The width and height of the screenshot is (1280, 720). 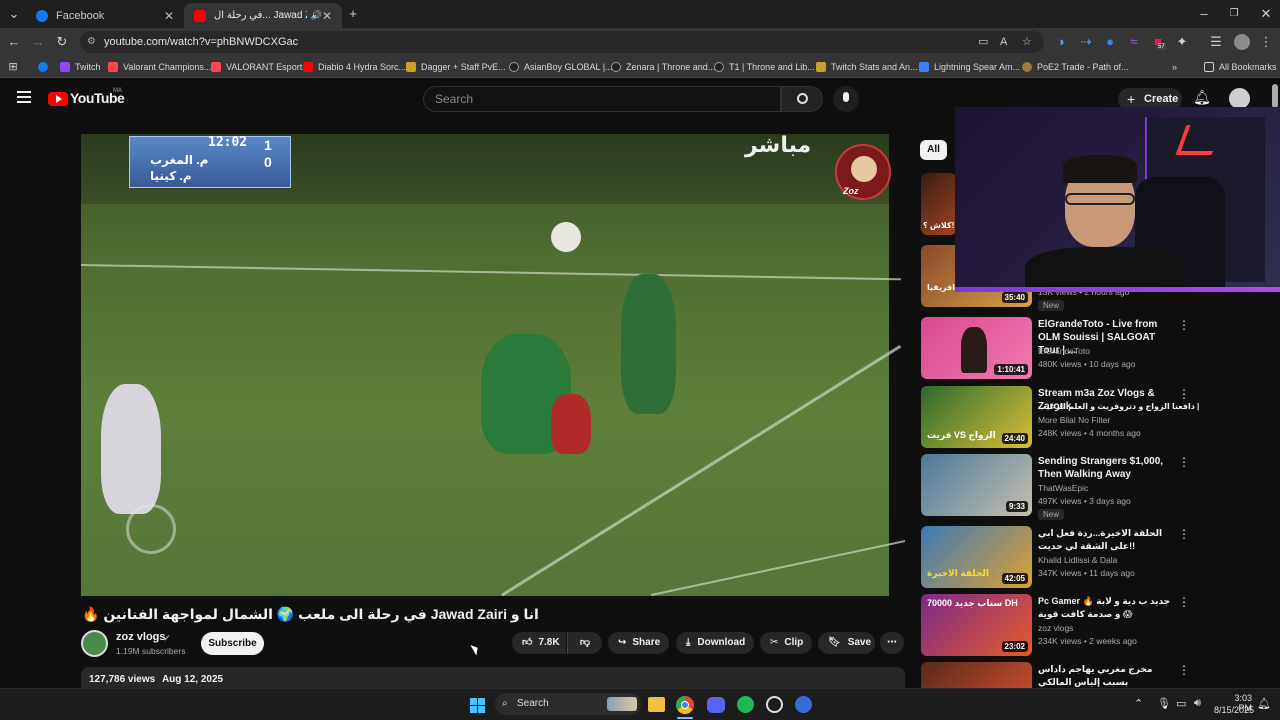 What do you see at coordinates (539, 643) in the screenshot?
I see `like-button: 👍︎ 7.8K` at bounding box center [539, 643].